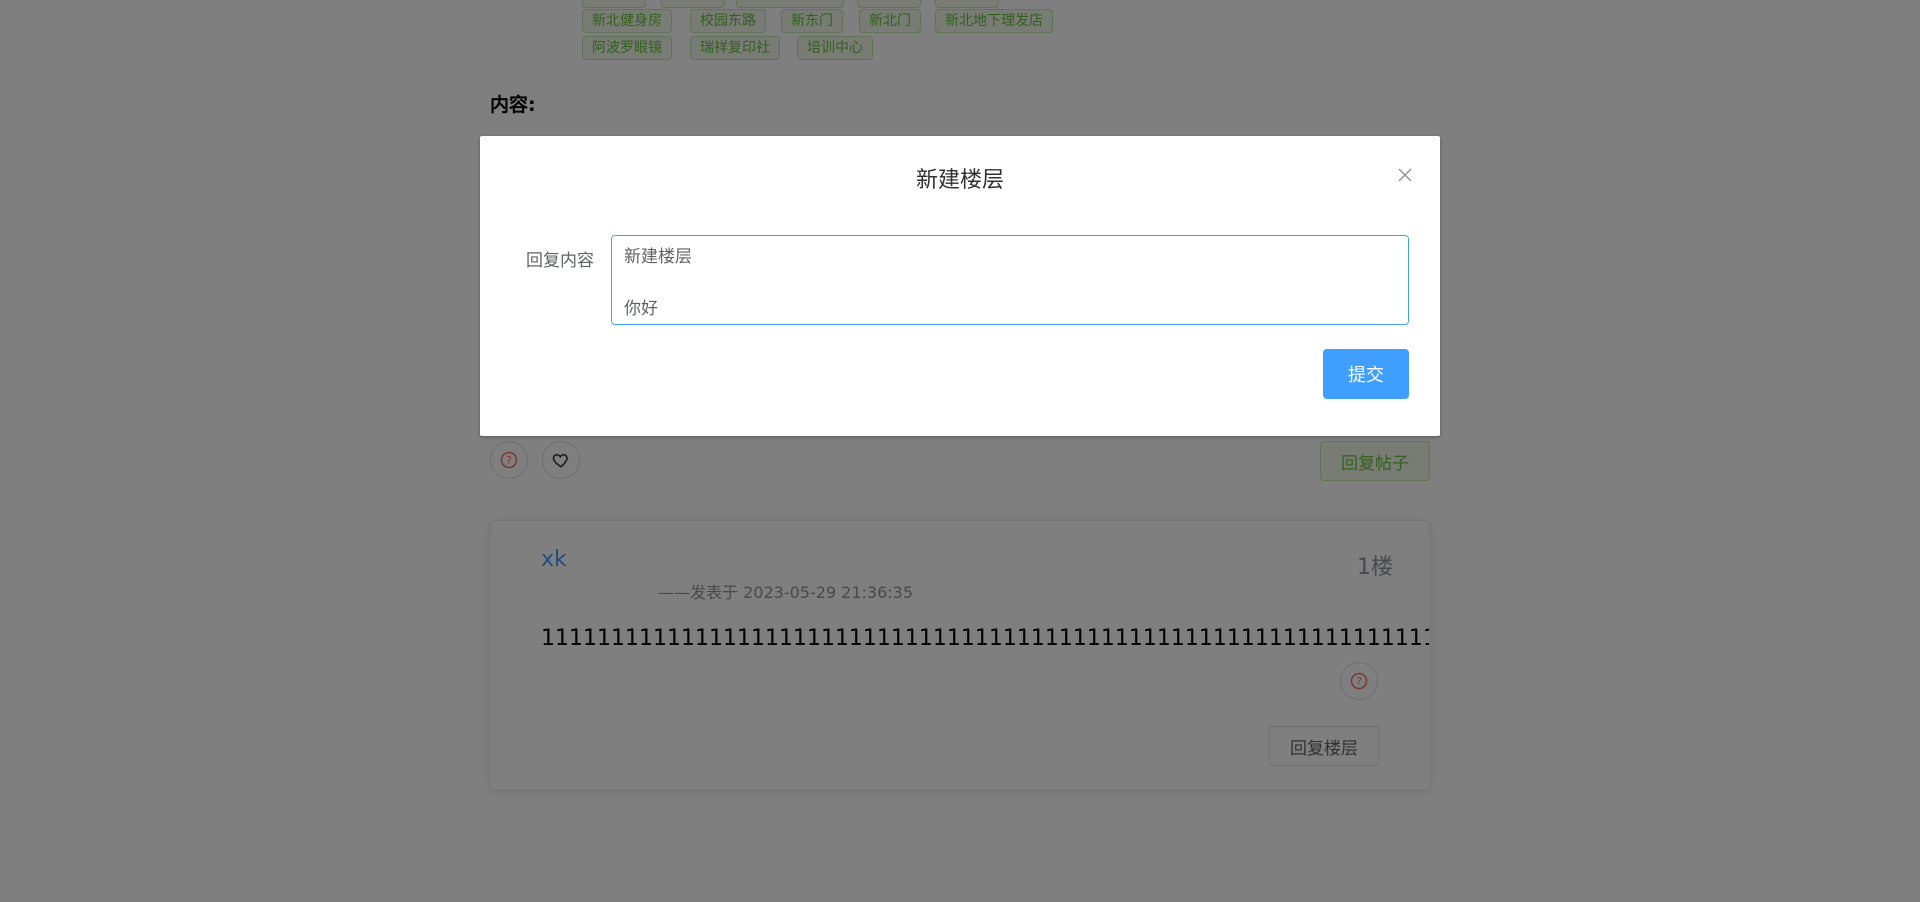 Image resolution: width=1920 pixels, height=902 pixels. I want to click on reply-content-label: 回复内容, so click(560, 261).